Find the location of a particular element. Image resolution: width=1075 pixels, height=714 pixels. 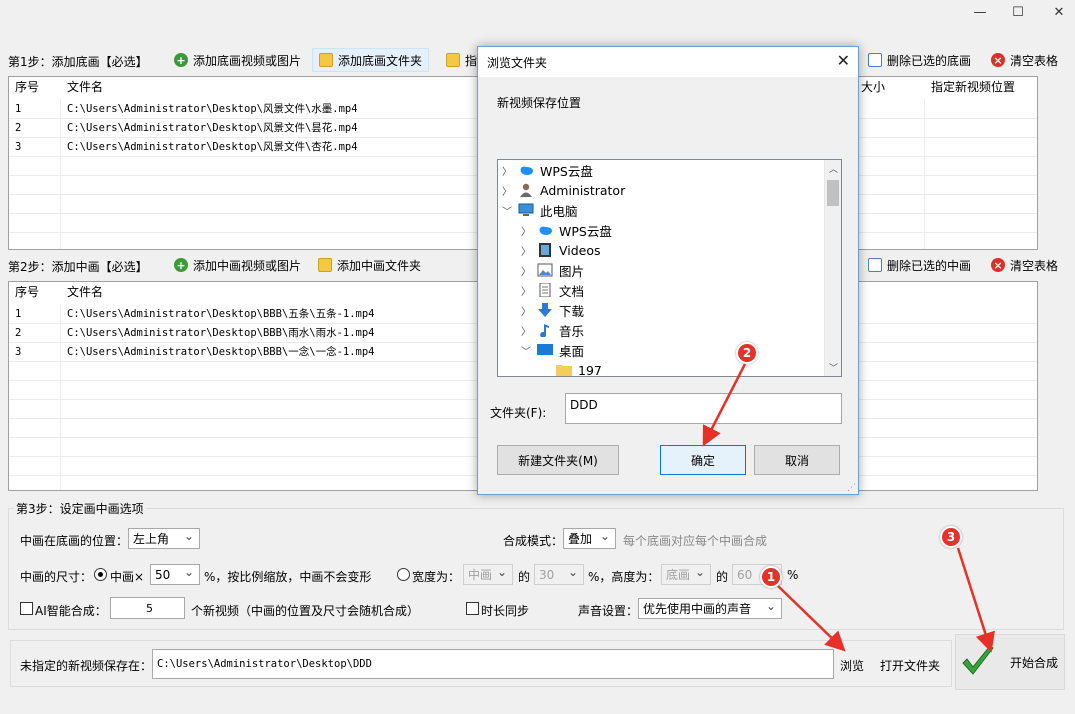

tree-item-label: WPS云盘 is located at coordinates (566, 171).